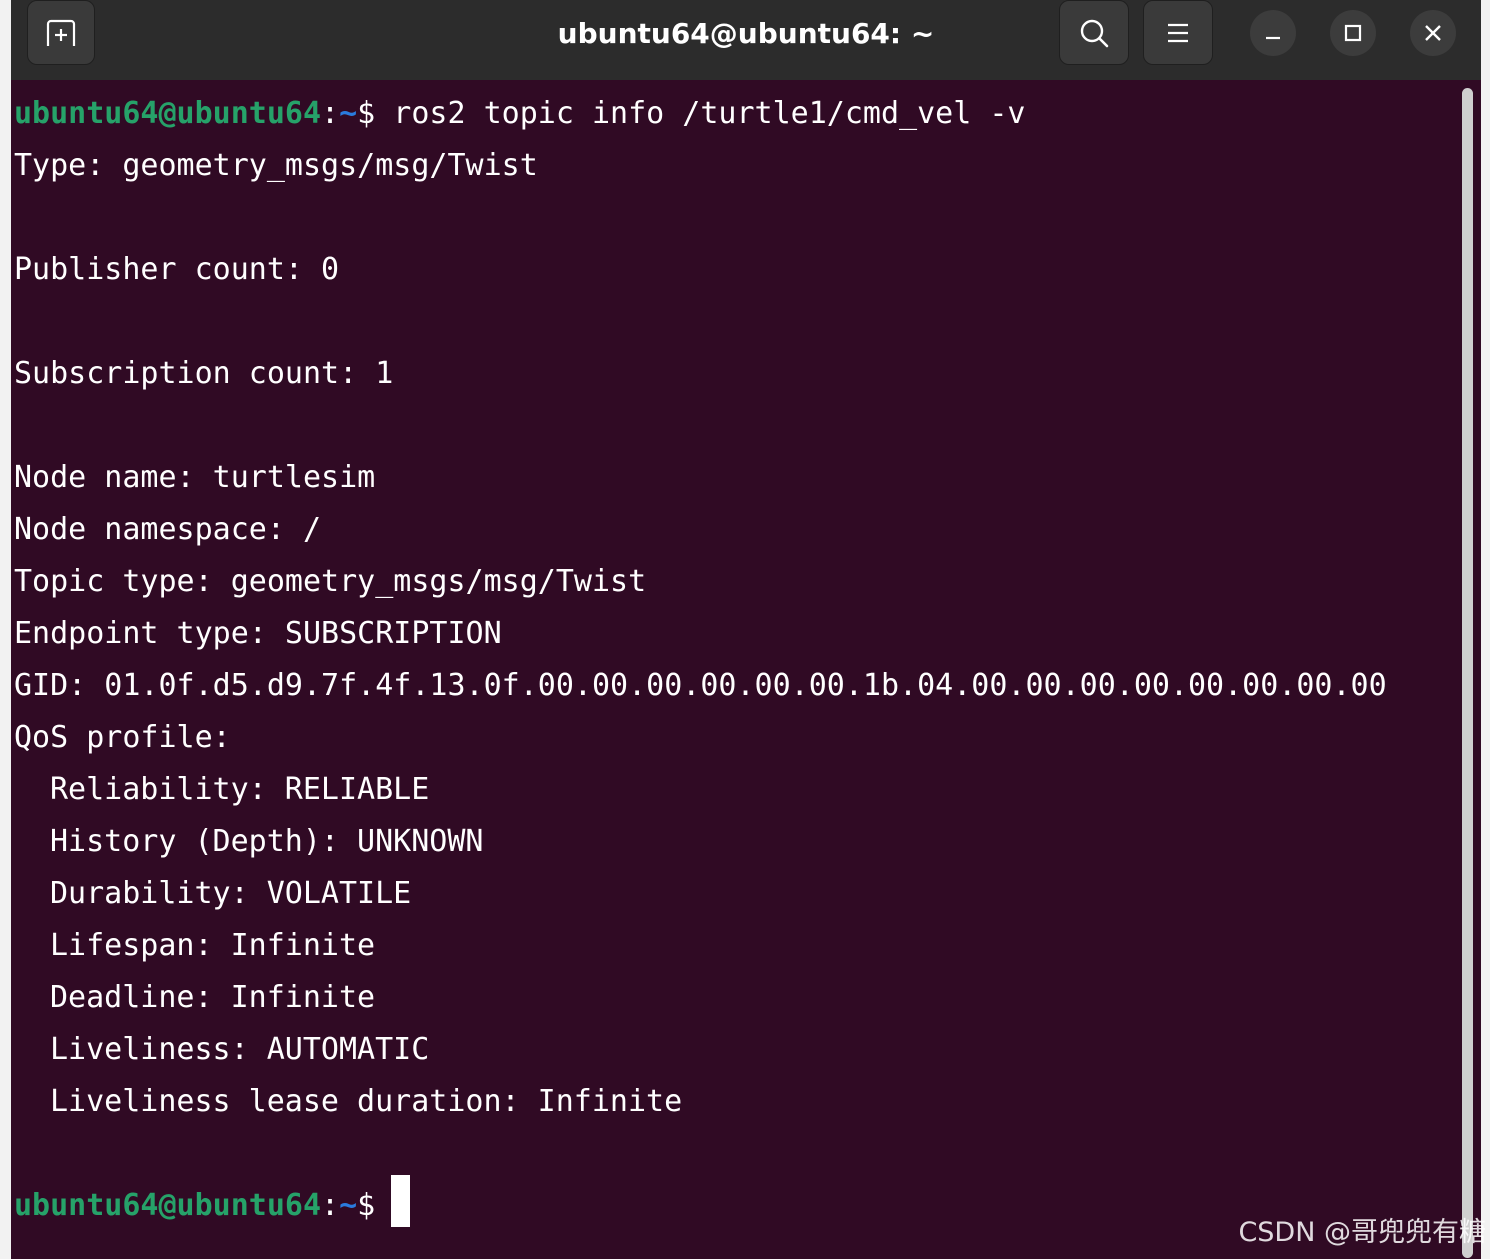 Image resolution: width=1490 pixels, height=1259 pixels. What do you see at coordinates (746, 40) in the screenshot?
I see `title-bar: ubuntu64@ubuntu64: ~` at bounding box center [746, 40].